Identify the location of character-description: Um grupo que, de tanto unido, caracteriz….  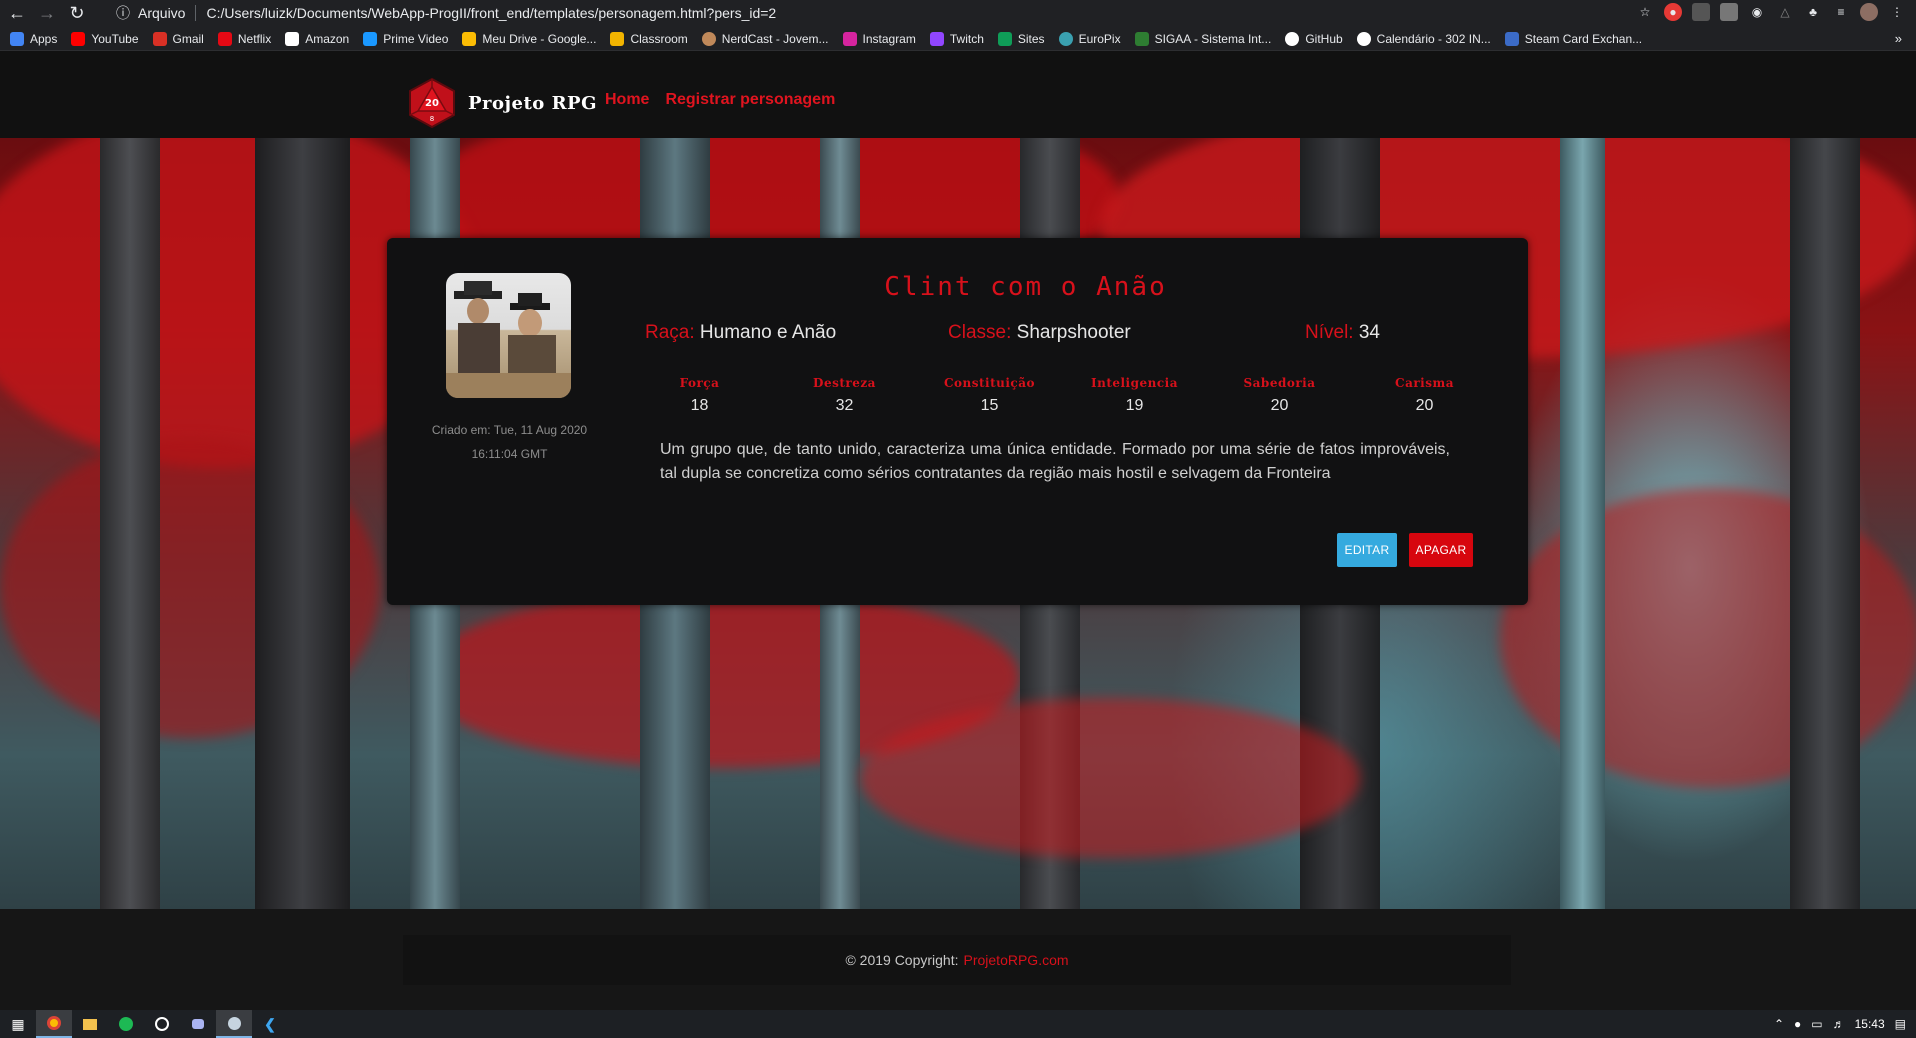
(1055, 461).